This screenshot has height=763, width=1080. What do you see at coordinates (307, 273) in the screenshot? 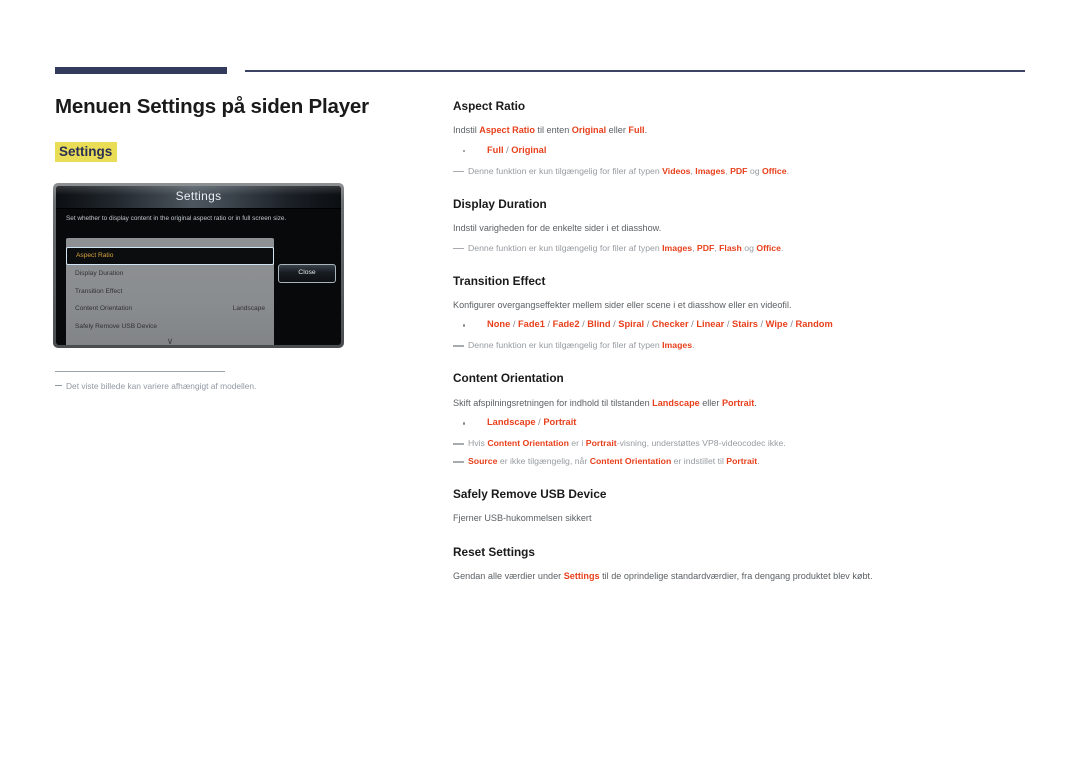
I see `osd-close-button: Close` at bounding box center [307, 273].